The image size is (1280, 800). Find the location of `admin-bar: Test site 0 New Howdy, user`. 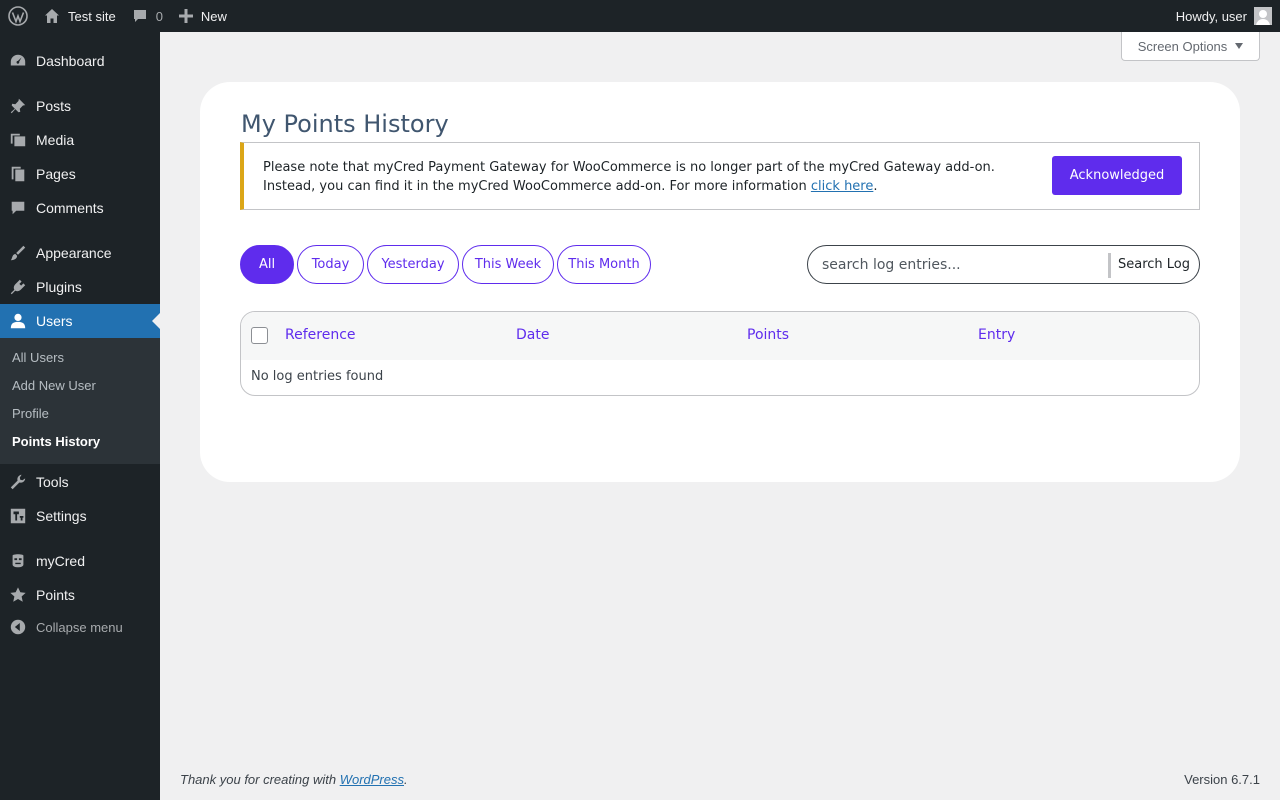

admin-bar: Test site 0 New Howdy, user is located at coordinates (640, 16).